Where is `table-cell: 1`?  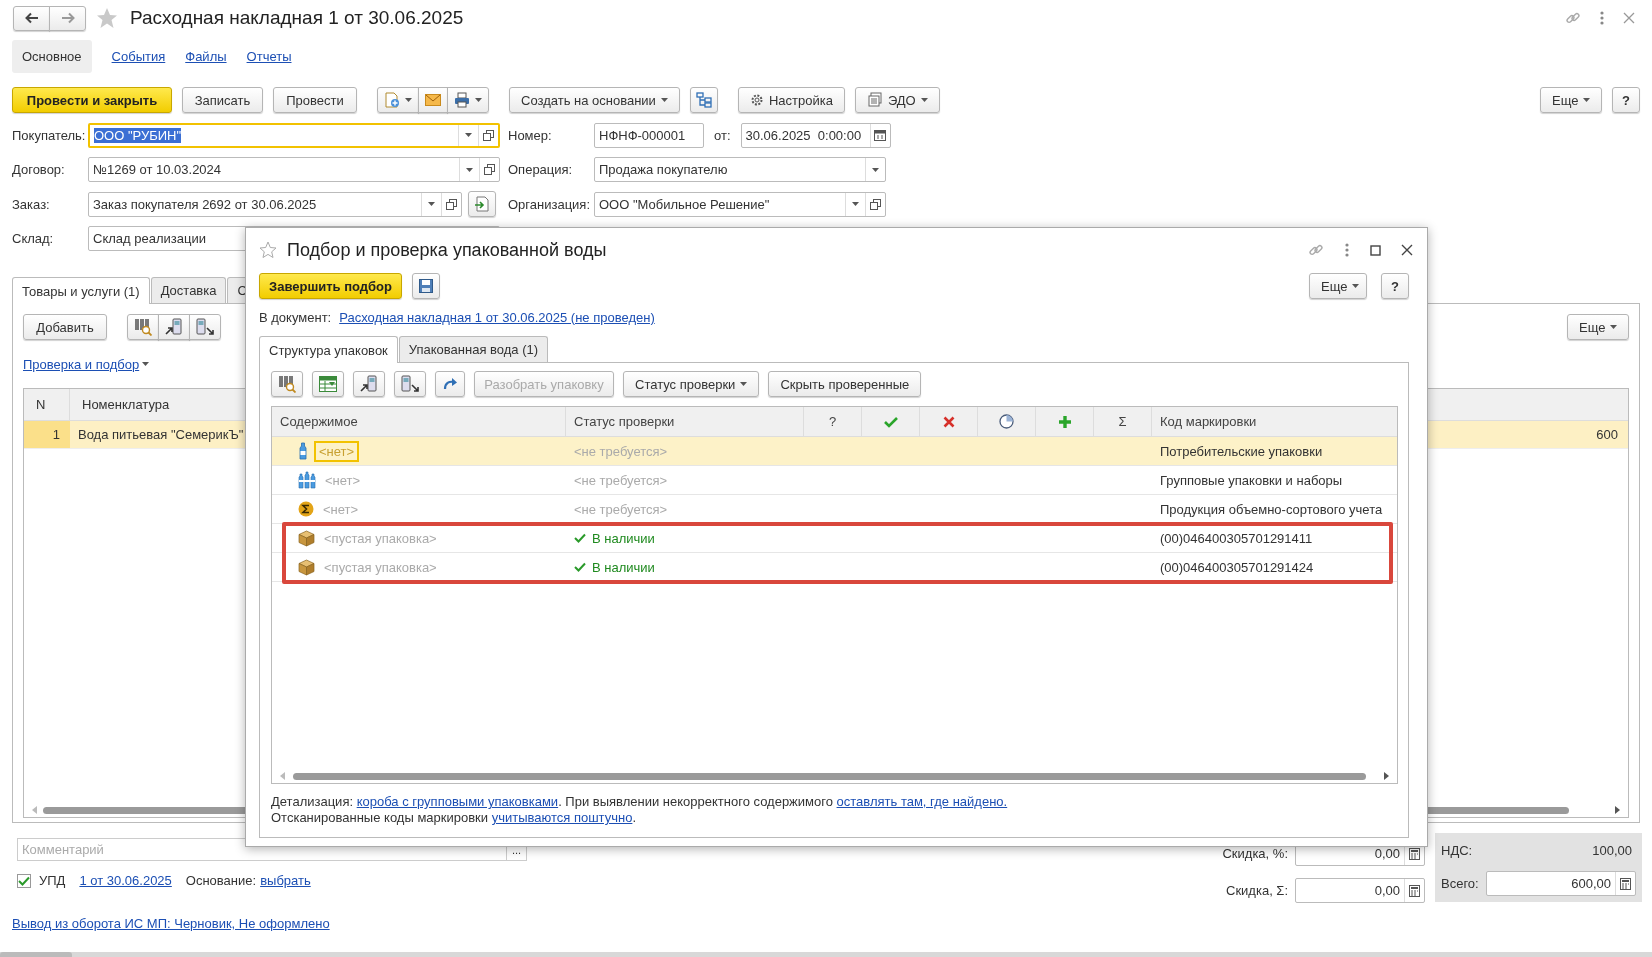
table-cell: 1 is located at coordinates (47, 434).